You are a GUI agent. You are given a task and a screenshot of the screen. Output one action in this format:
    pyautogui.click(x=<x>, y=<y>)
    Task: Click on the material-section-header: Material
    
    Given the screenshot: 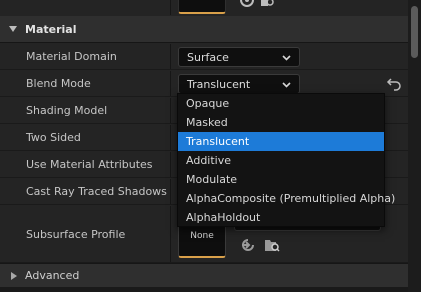 What is the action you would take?
    pyautogui.click(x=204, y=29)
    